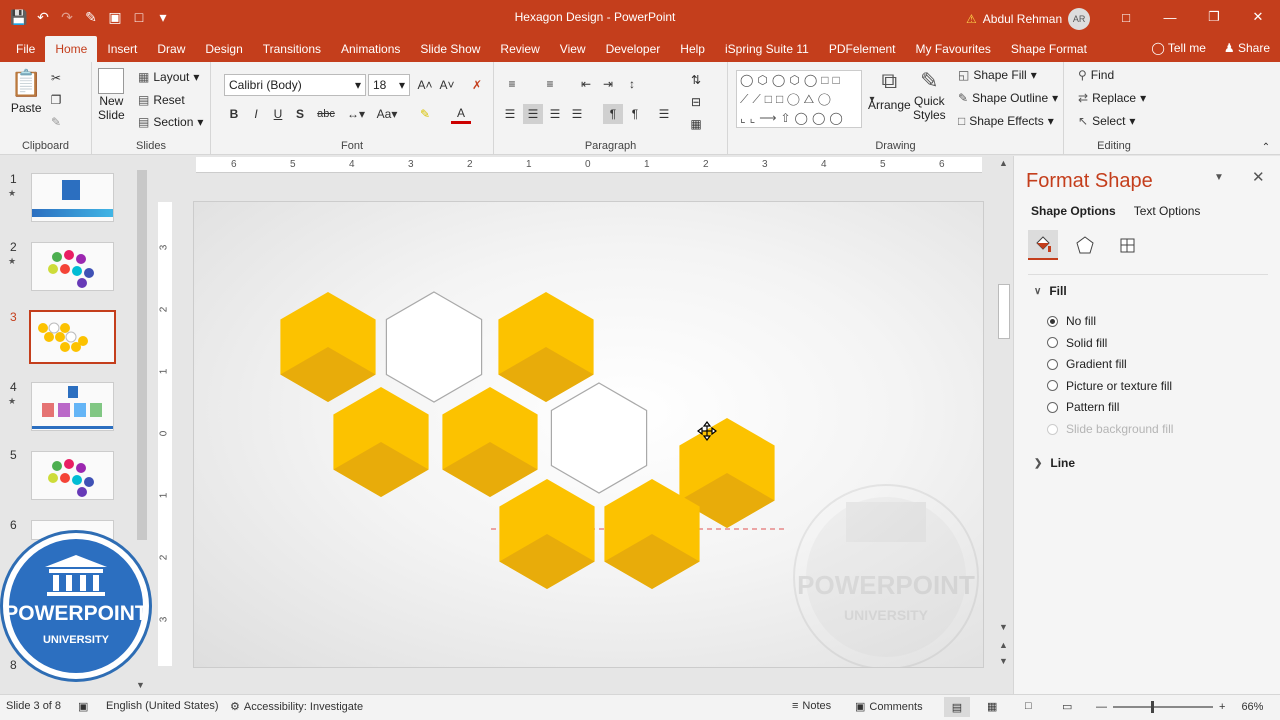  I want to click on shape-effects-button: □ Shape Effects ▾, so click(1006, 121).